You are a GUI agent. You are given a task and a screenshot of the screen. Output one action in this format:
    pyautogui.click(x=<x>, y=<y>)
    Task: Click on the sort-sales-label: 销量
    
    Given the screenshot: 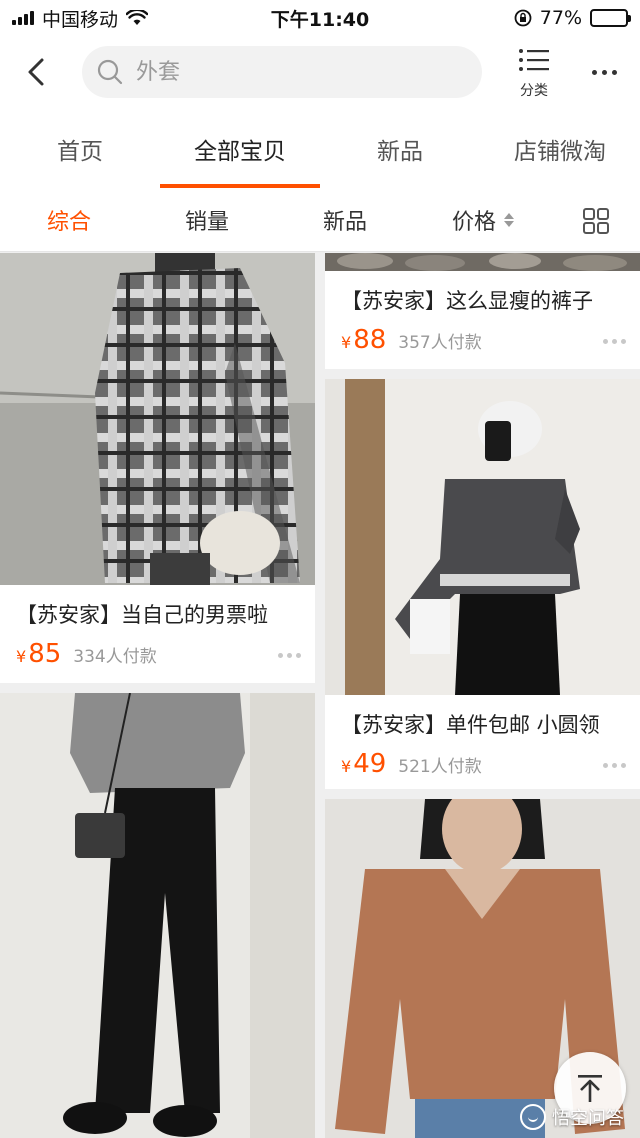 What is the action you would take?
    pyautogui.click(x=206, y=222)
    